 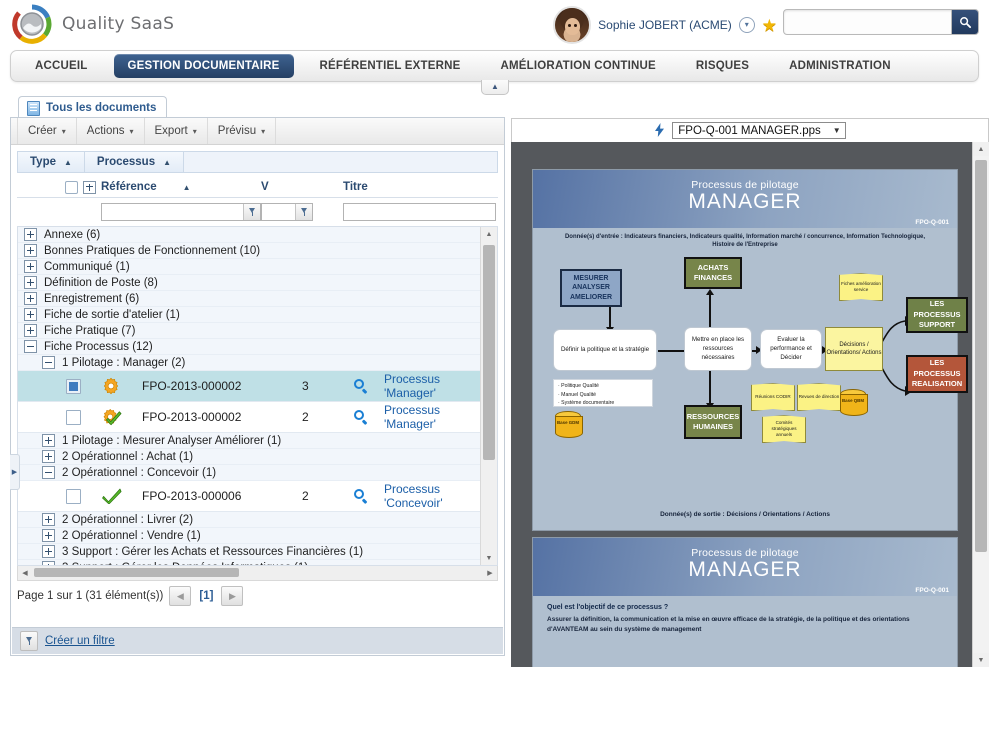 I want to click on tree-group: Enregistrement (6), so click(x=249, y=299).